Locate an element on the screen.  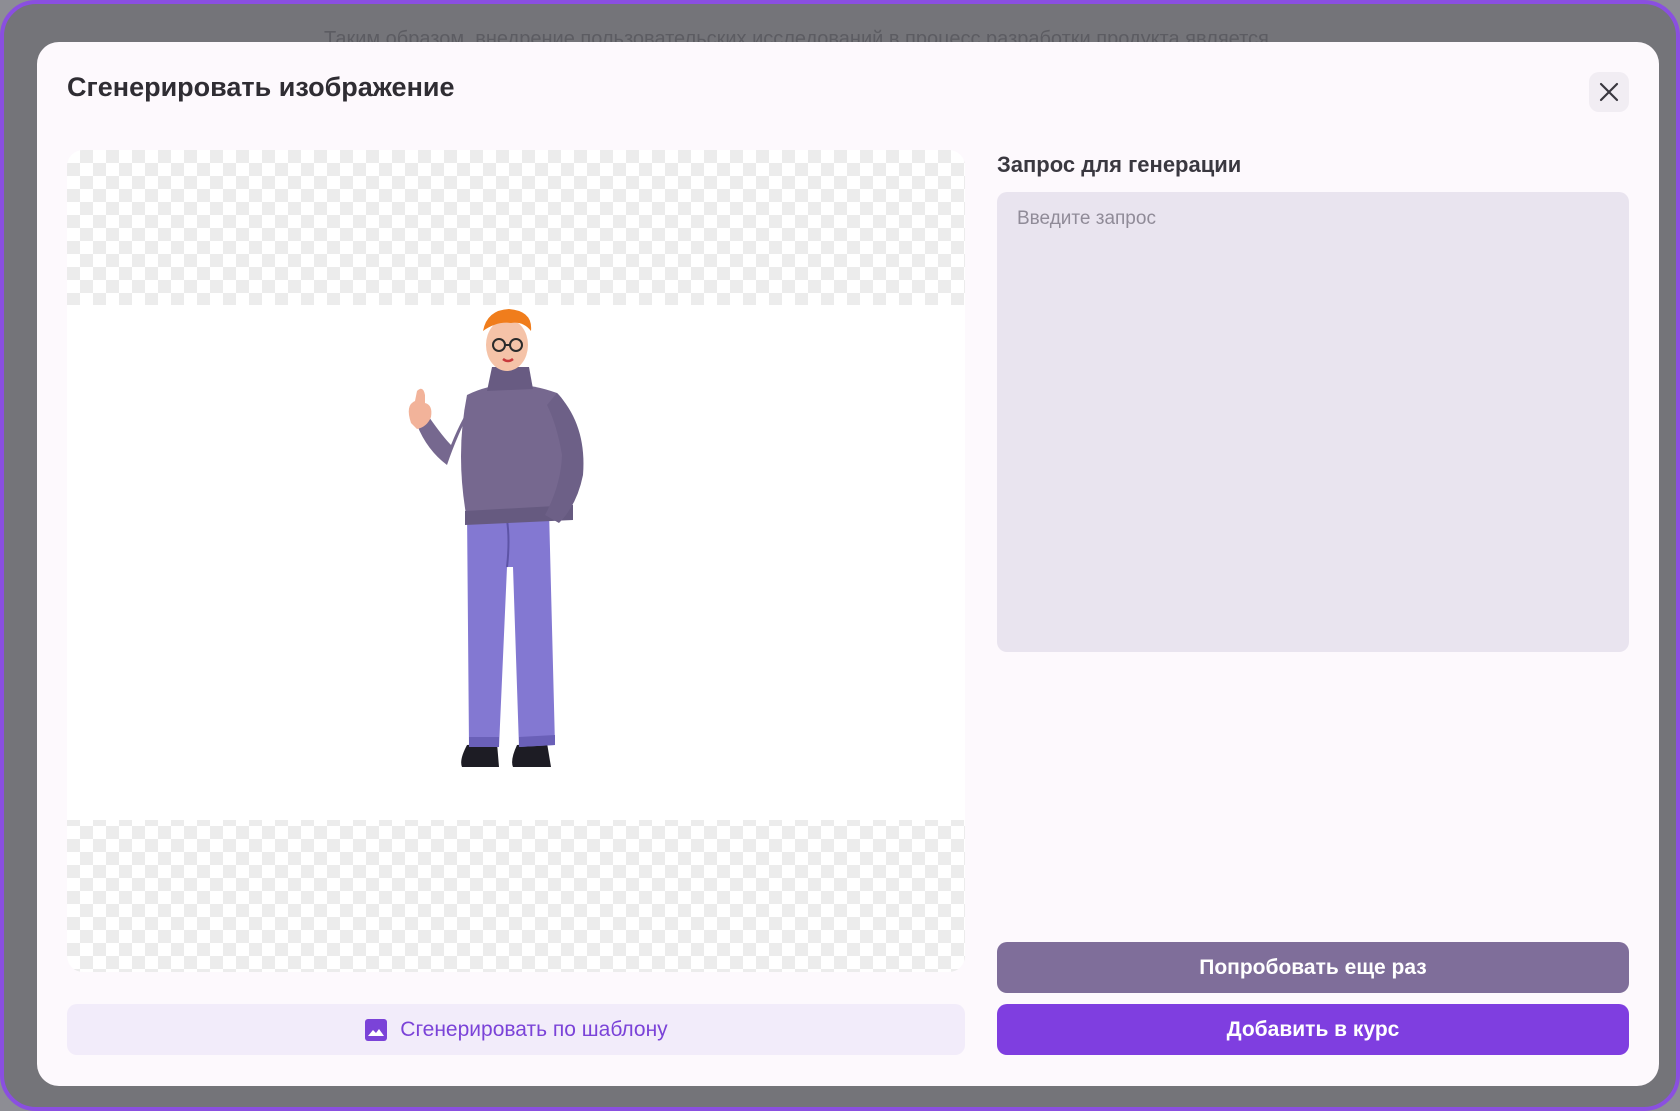
retry-button: Попробовать еще раз is located at coordinates (1313, 967).